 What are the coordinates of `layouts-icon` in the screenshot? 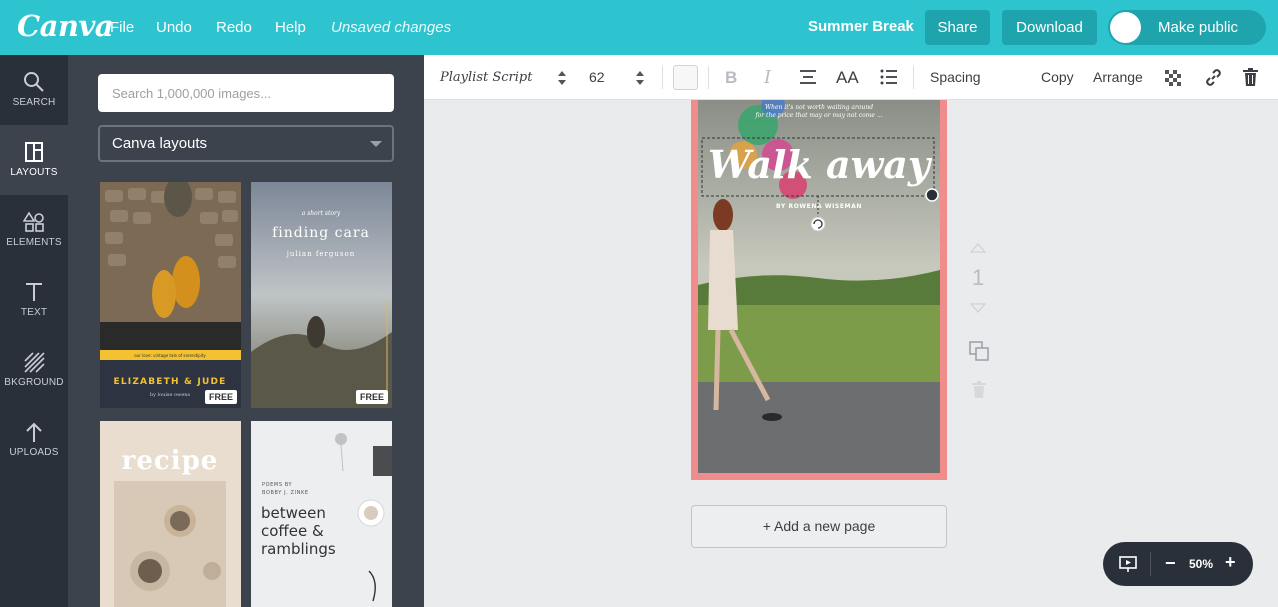 It's located at (34, 152).